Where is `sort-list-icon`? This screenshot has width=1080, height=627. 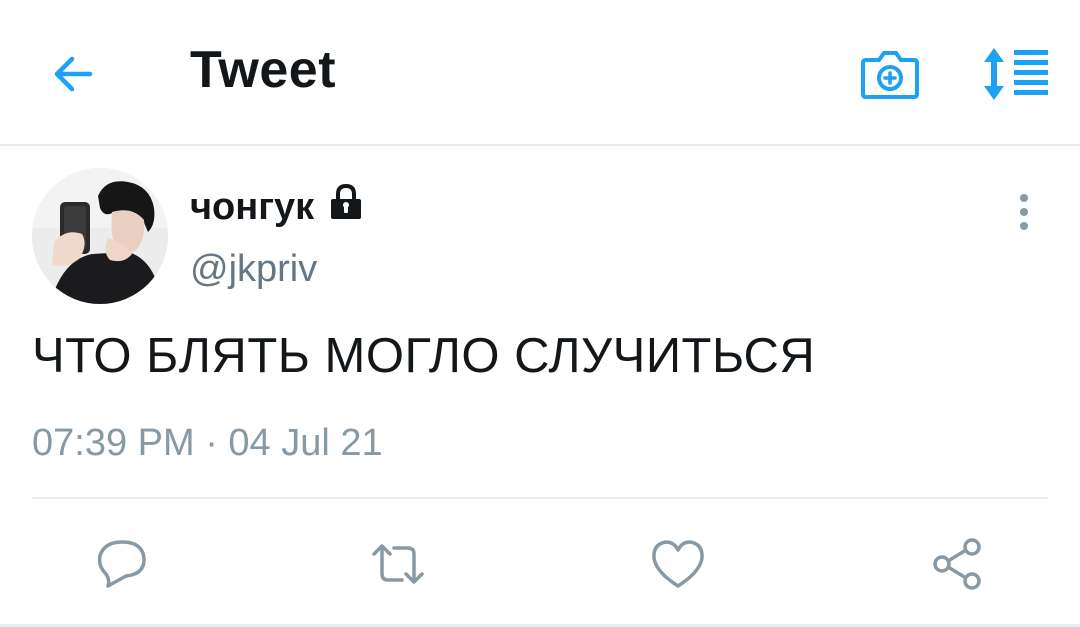
sort-list-icon is located at coordinates (1016, 74).